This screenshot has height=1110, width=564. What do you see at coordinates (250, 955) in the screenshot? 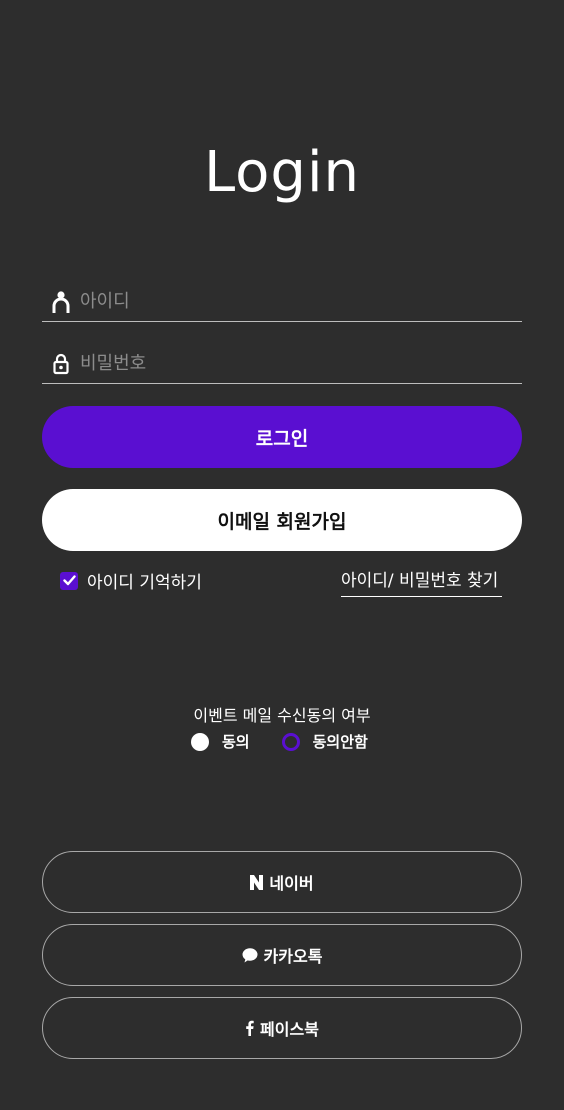
I see `speech-bubble-icon` at bounding box center [250, 955].